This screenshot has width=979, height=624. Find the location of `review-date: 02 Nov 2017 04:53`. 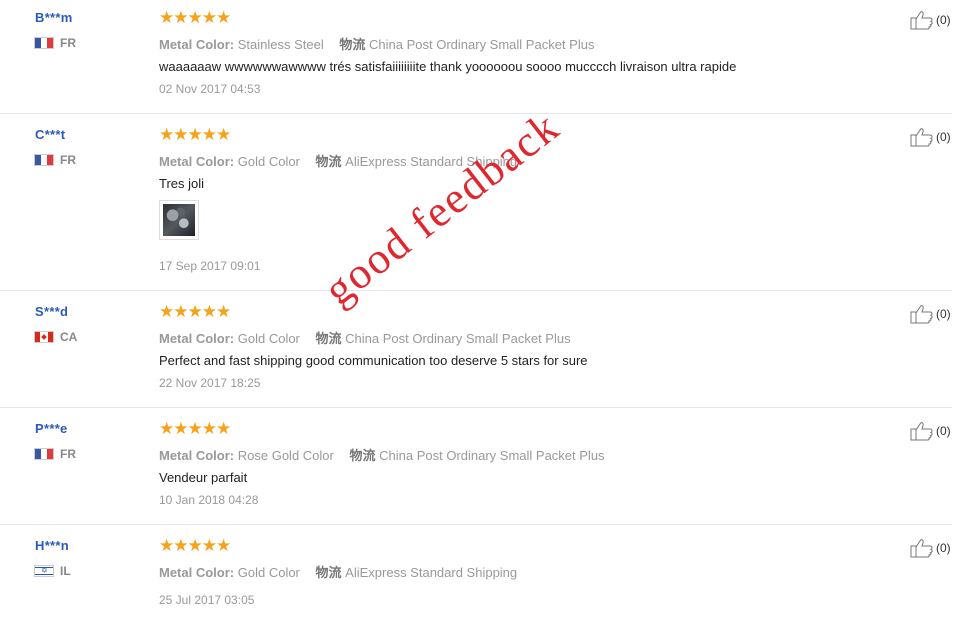

review-date: 02 Nov 2017 04:53 is located at coordinates (210, 89).